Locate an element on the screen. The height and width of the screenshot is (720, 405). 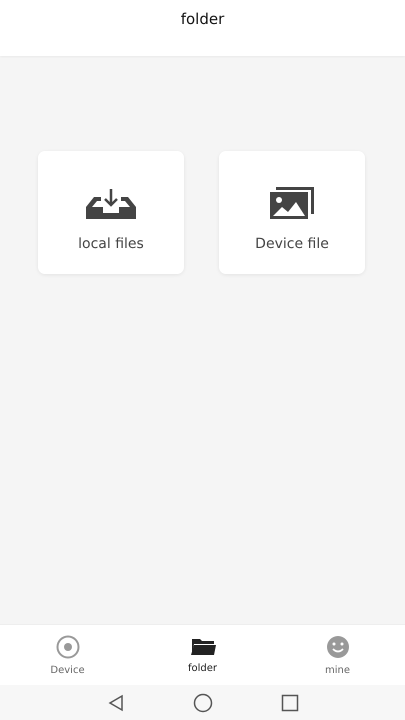
back-icon is located at coordinates (115, 703).